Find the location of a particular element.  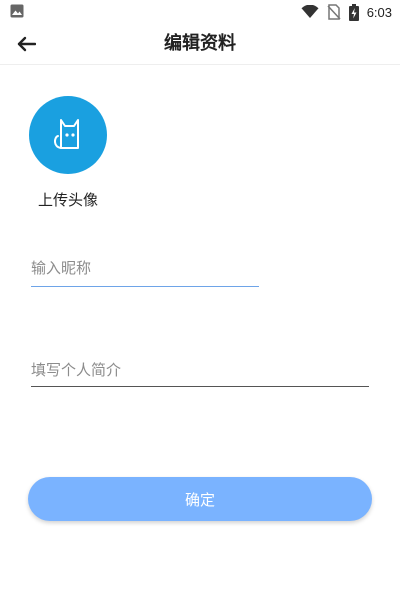

app-bar: 编辑资料 is located at coordinates (200, 44).